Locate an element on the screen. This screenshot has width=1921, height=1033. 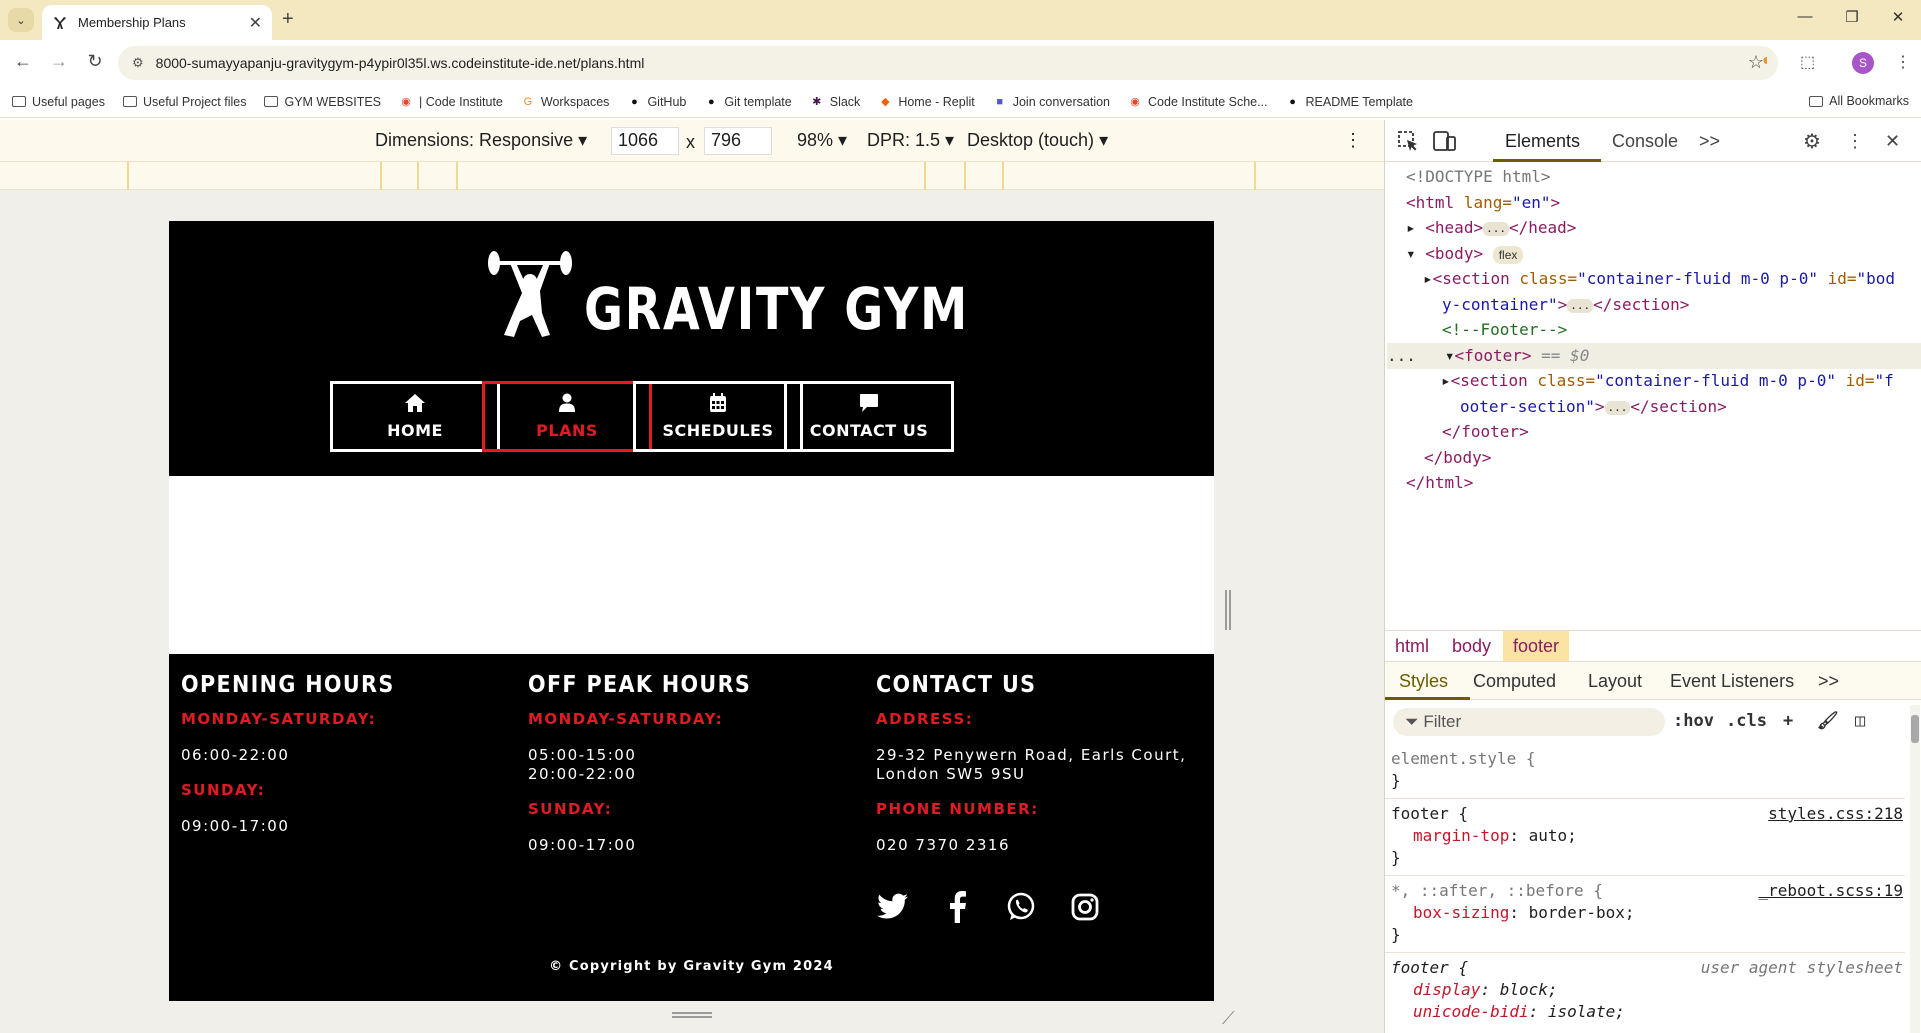
dom-node-html-close: </html> is located at coordinates (1439, 483).